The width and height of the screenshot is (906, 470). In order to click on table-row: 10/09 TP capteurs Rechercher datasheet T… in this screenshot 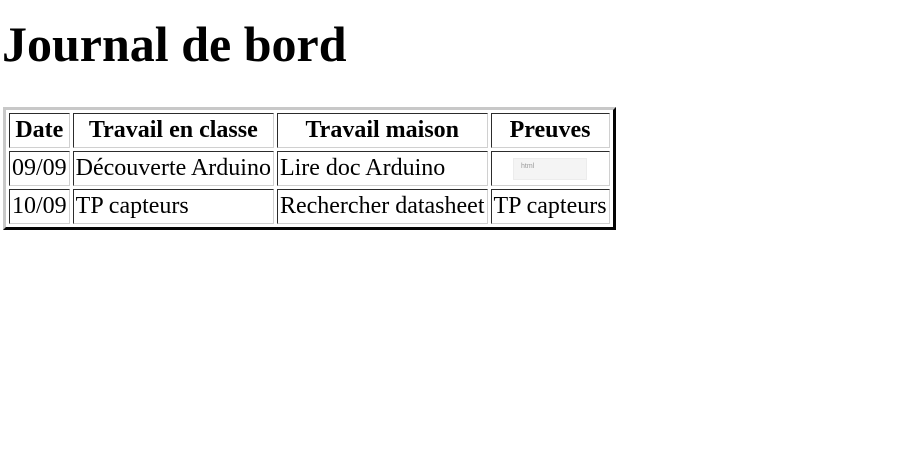, I will do `click(309, 206)`.